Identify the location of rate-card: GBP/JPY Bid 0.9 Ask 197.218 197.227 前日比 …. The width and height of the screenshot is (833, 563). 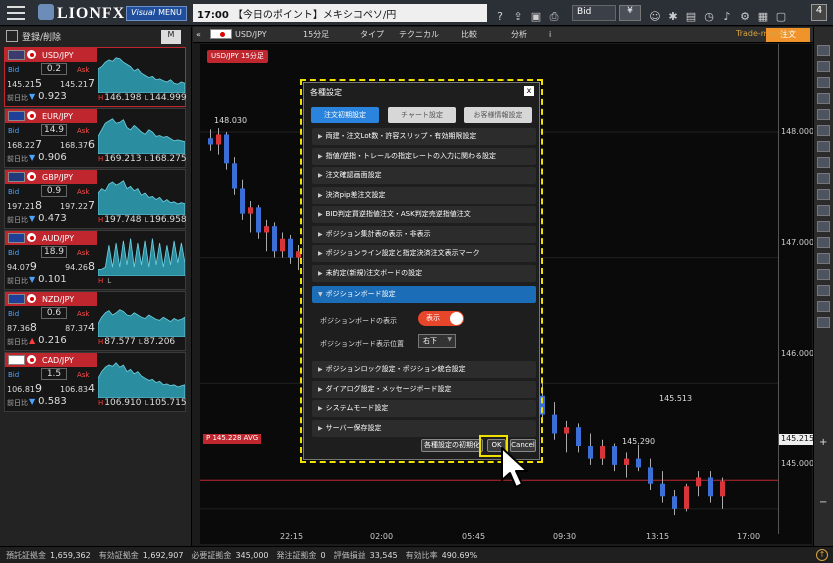
(95, 199).